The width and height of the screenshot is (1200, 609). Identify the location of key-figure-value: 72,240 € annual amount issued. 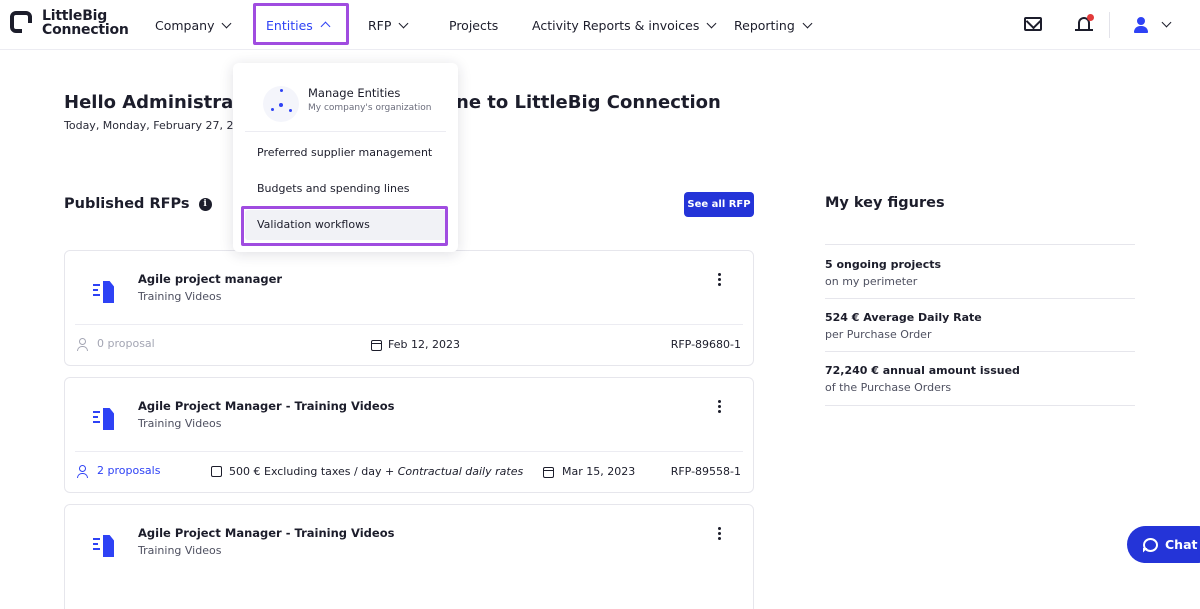
(922, 370).